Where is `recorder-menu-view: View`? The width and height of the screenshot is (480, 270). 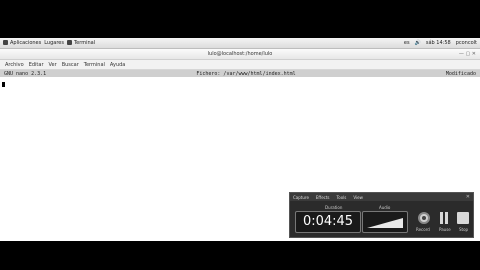 recorder-menu-view: View is located at coordinates (358, 197).